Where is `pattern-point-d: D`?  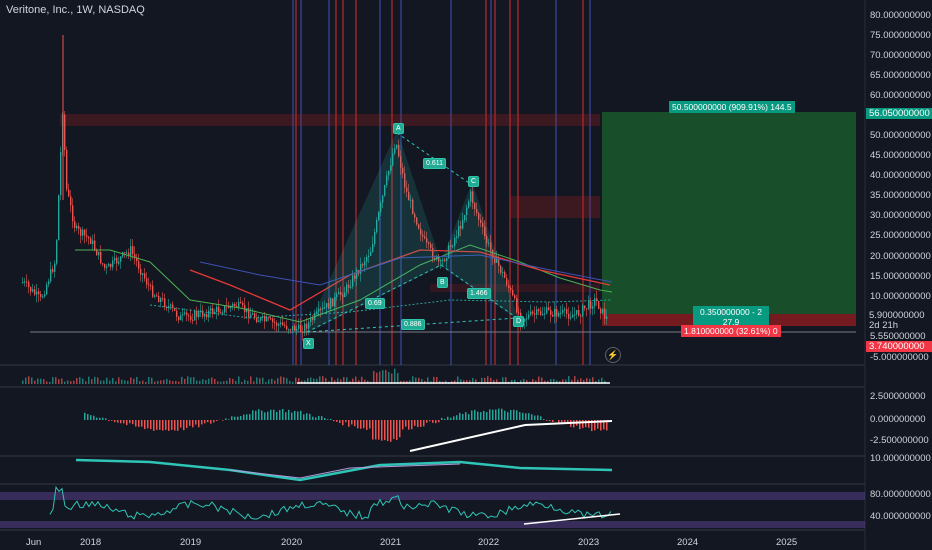
pattern-point-d: D is located at coordinates (519, 321).